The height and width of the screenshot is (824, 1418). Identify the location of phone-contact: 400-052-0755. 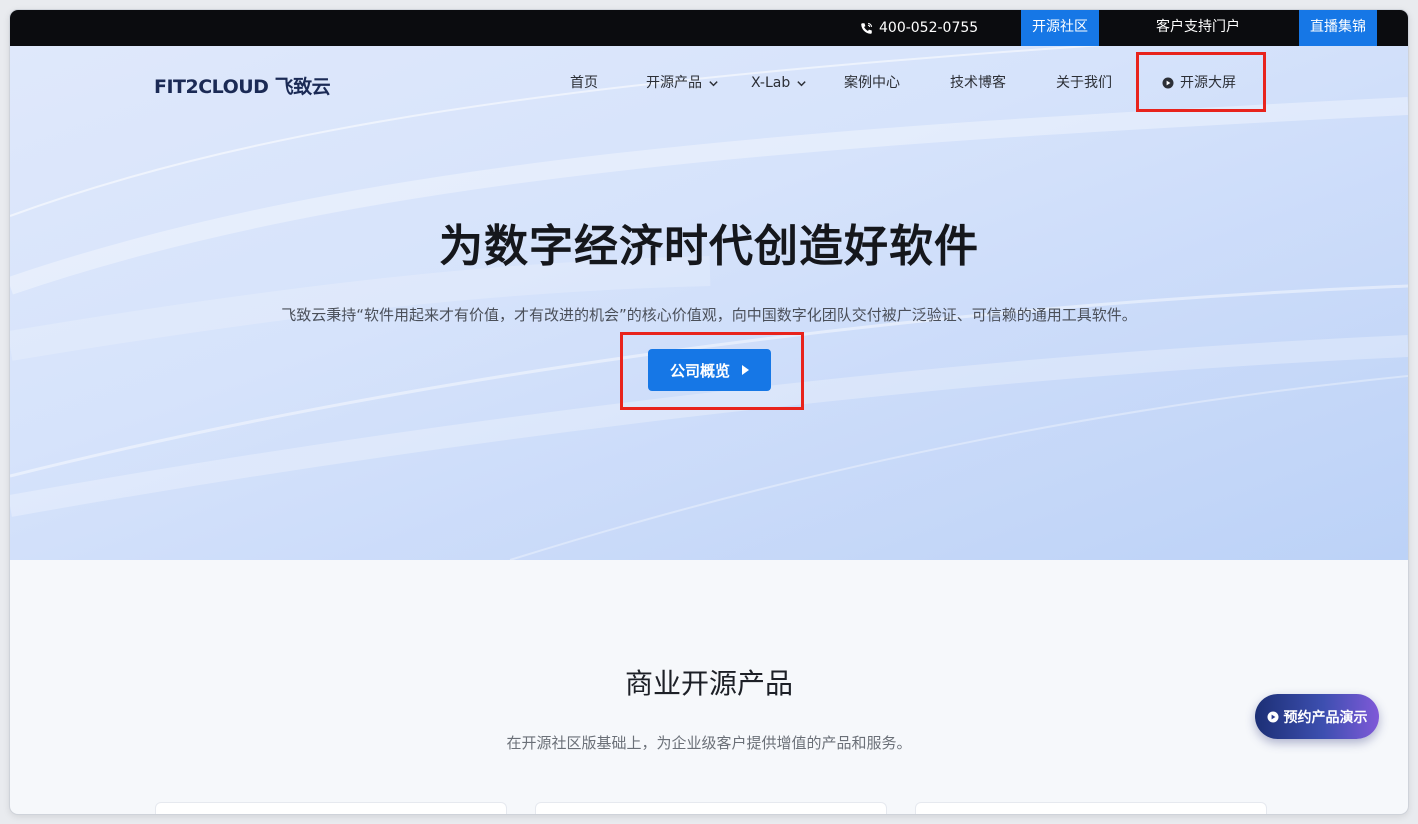
(919, 28).